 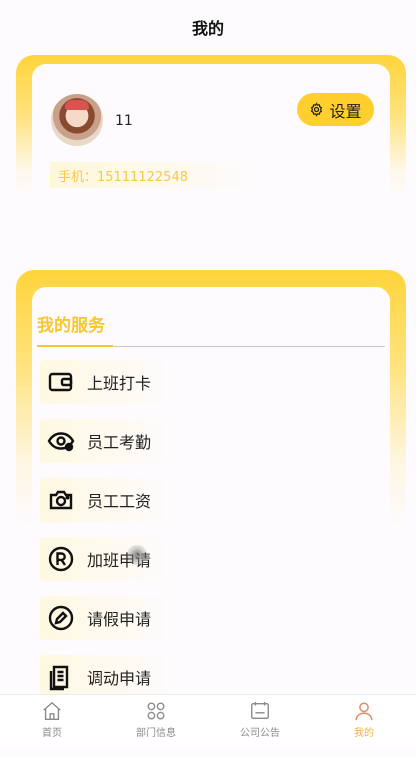 What do you see at coordinates (61, 500) in the screenshot?
I see `camera-icon` at bounding box center [61, 500].